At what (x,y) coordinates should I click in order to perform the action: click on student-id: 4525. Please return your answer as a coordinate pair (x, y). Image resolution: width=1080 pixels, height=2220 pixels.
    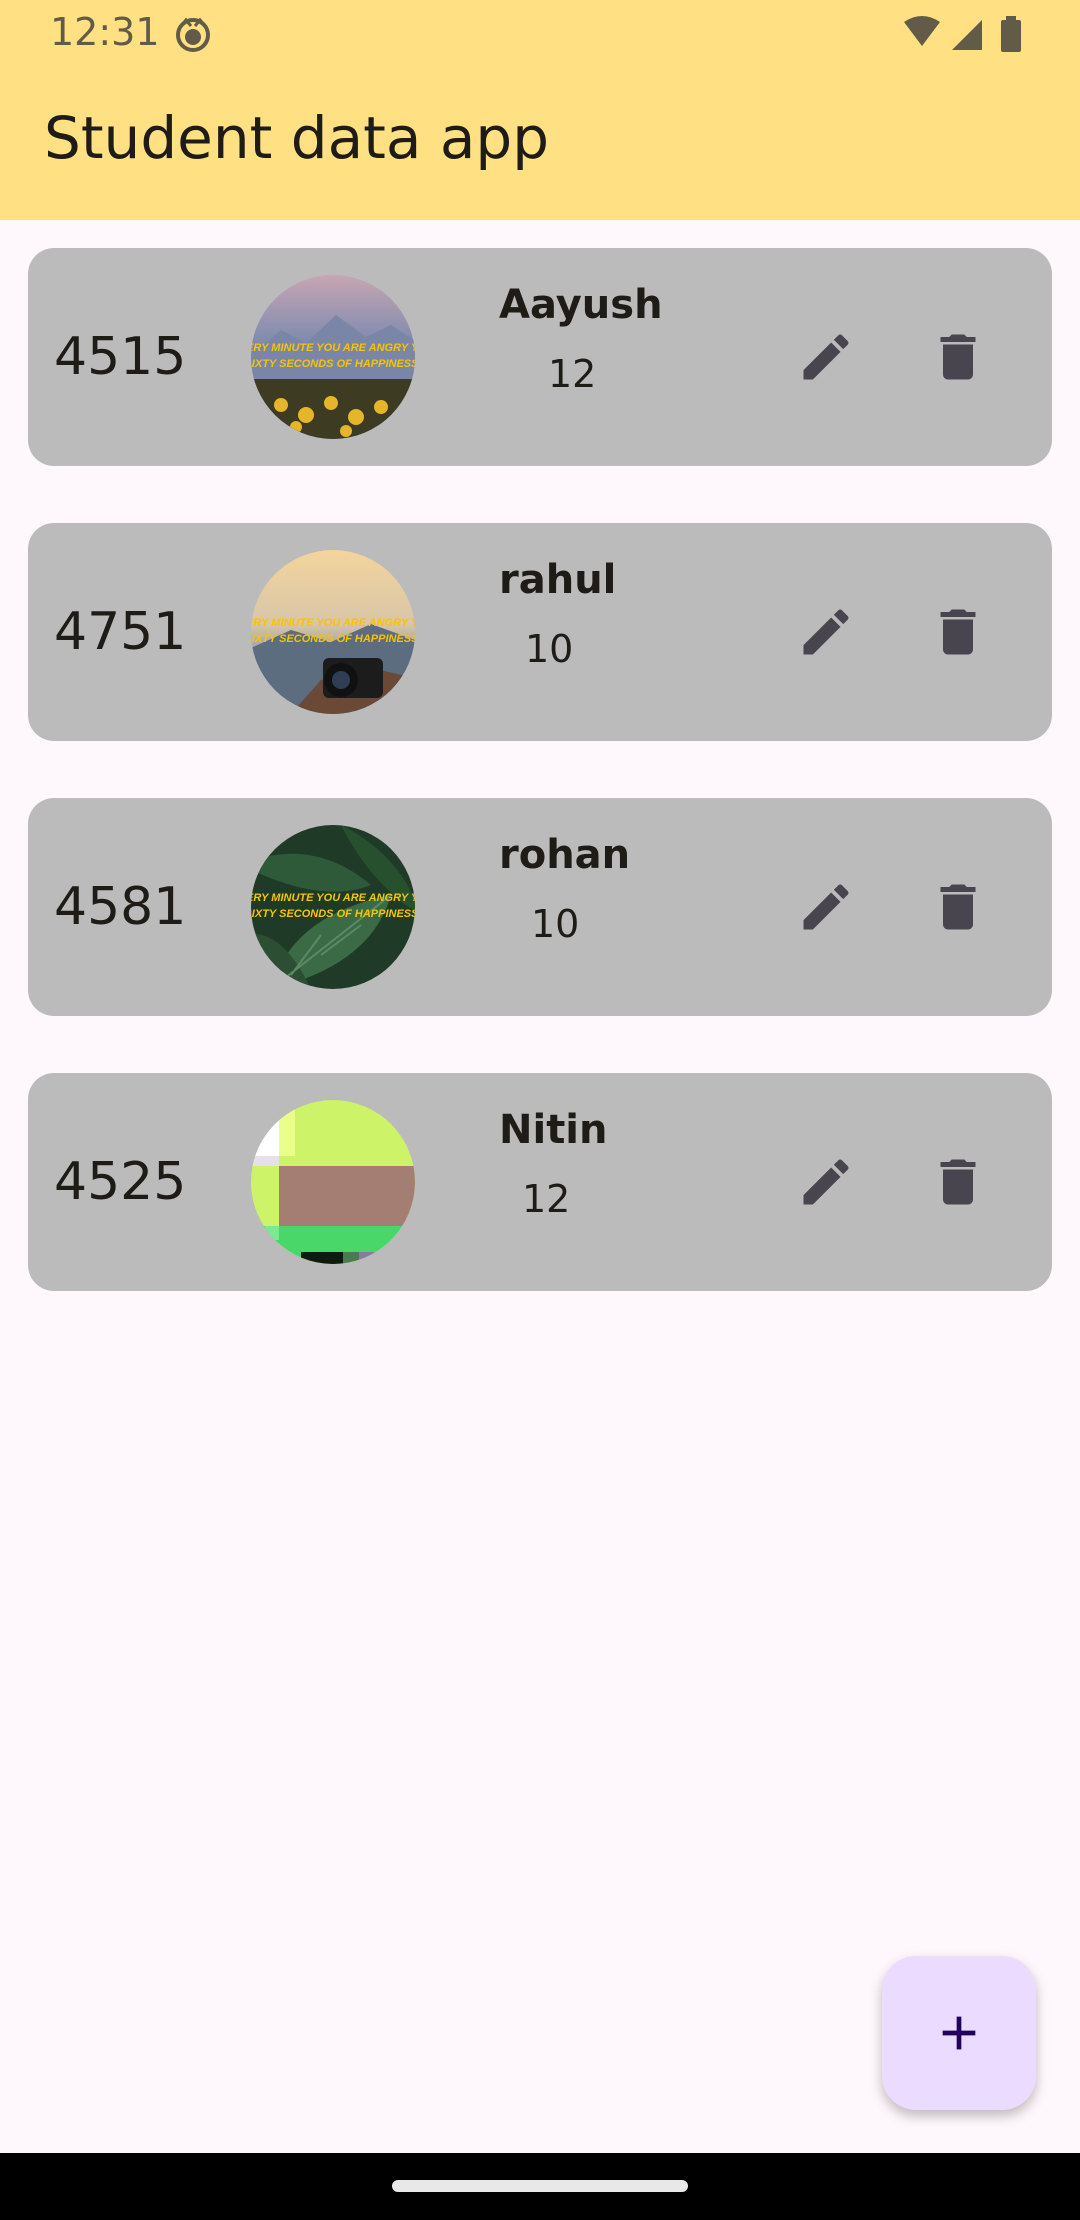
    Looking at the image, I should click on (120, 1182).